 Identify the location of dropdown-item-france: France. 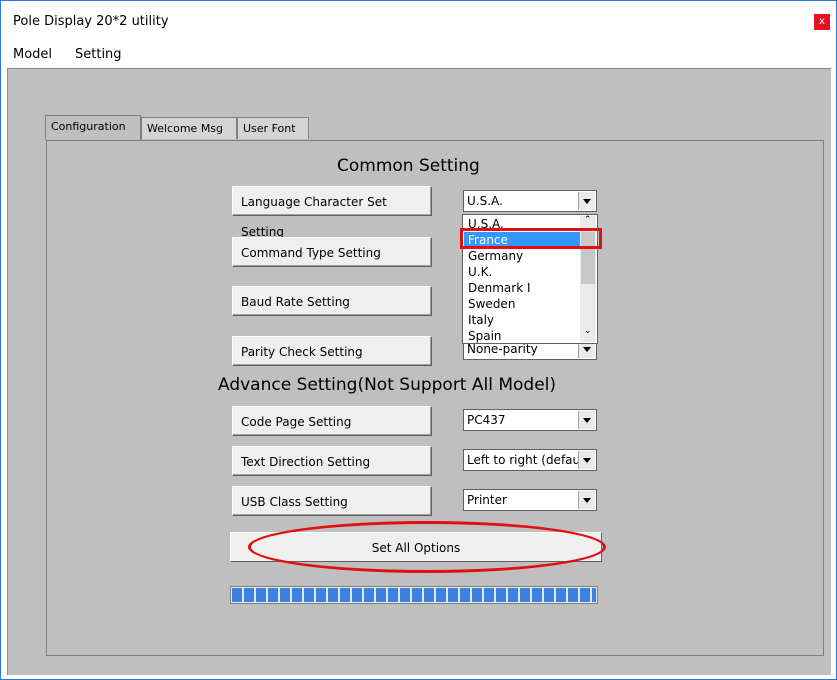
(522, 240).